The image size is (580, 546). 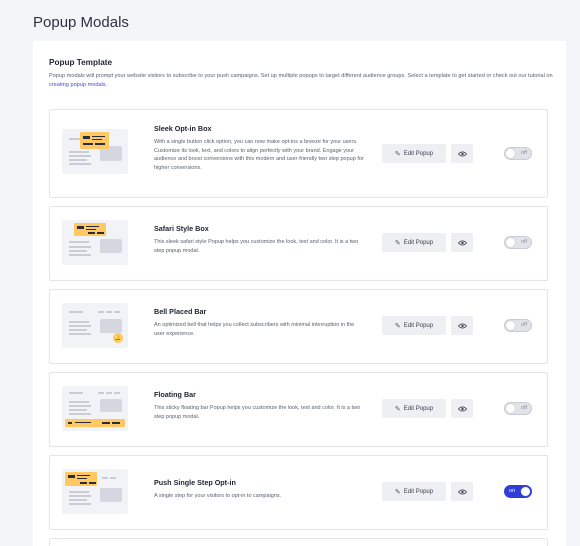 What do you see at coordinates (512, 491) in the screenshot?
I see `toggle-state: on` at bounding box center [512, 491].